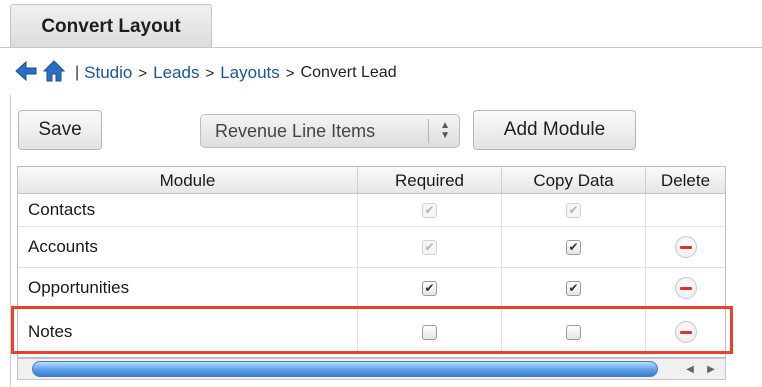 This screenshot has width=762, height=387. Describe the element at coordinates (108, 73) in the screenshot. I see `breadcrumb-studio: Studio` at that location.